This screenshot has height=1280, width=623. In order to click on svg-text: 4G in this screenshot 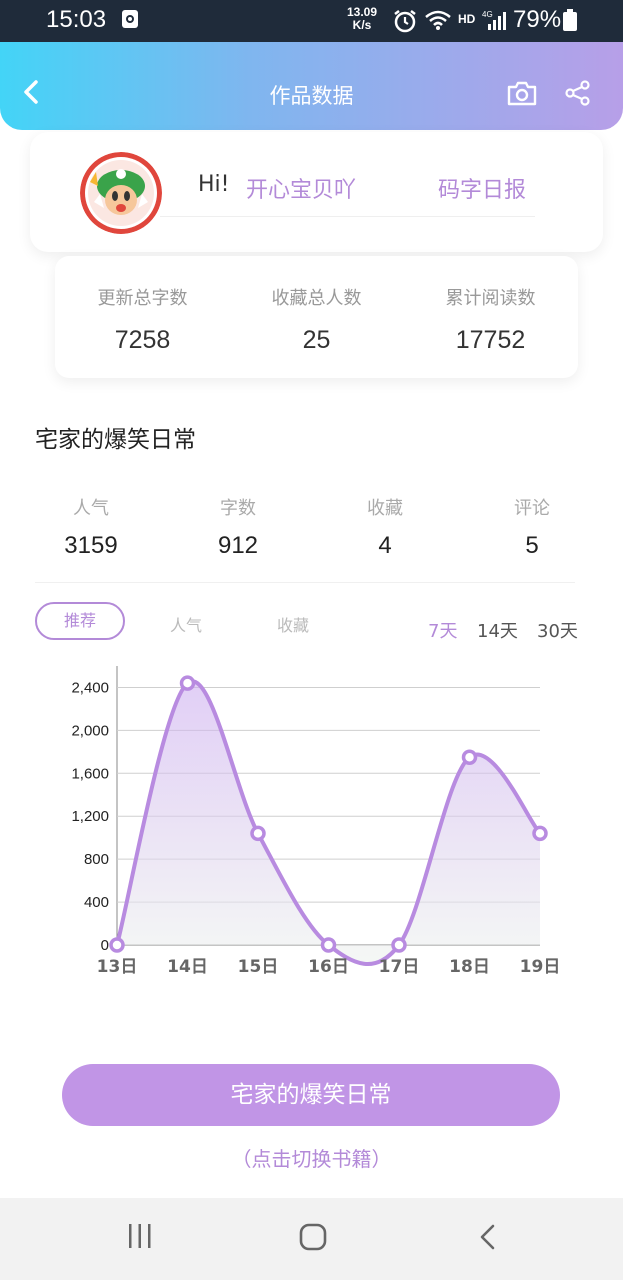, I will do `click(487, 14)`.